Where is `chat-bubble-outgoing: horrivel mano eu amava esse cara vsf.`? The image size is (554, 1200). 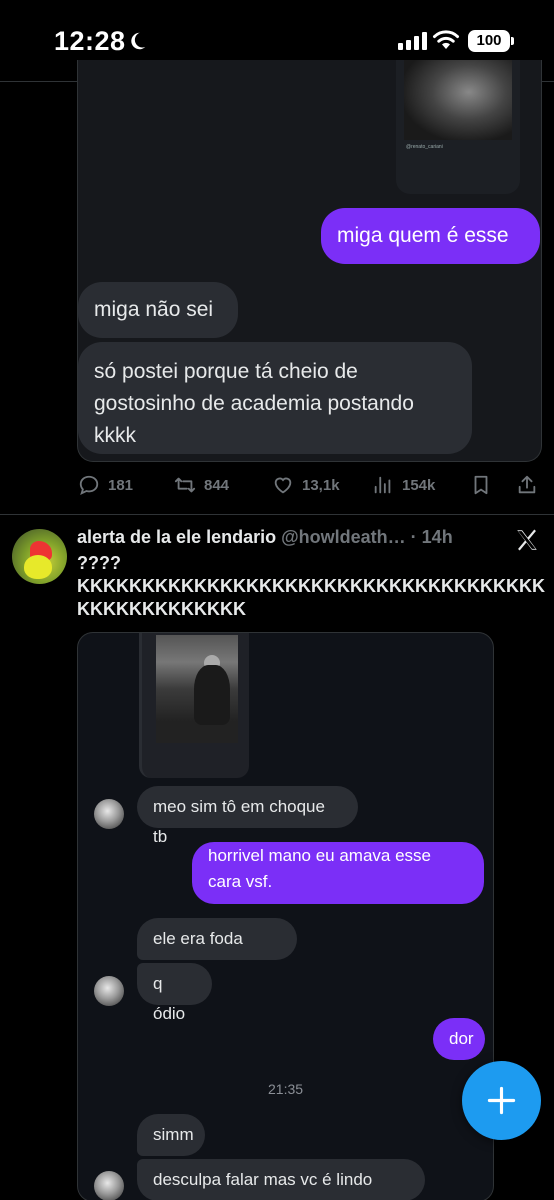
chat-bubble-outgoing: horrivel mano eu amava esse cara vsf. is located at coordinates (338, 873).